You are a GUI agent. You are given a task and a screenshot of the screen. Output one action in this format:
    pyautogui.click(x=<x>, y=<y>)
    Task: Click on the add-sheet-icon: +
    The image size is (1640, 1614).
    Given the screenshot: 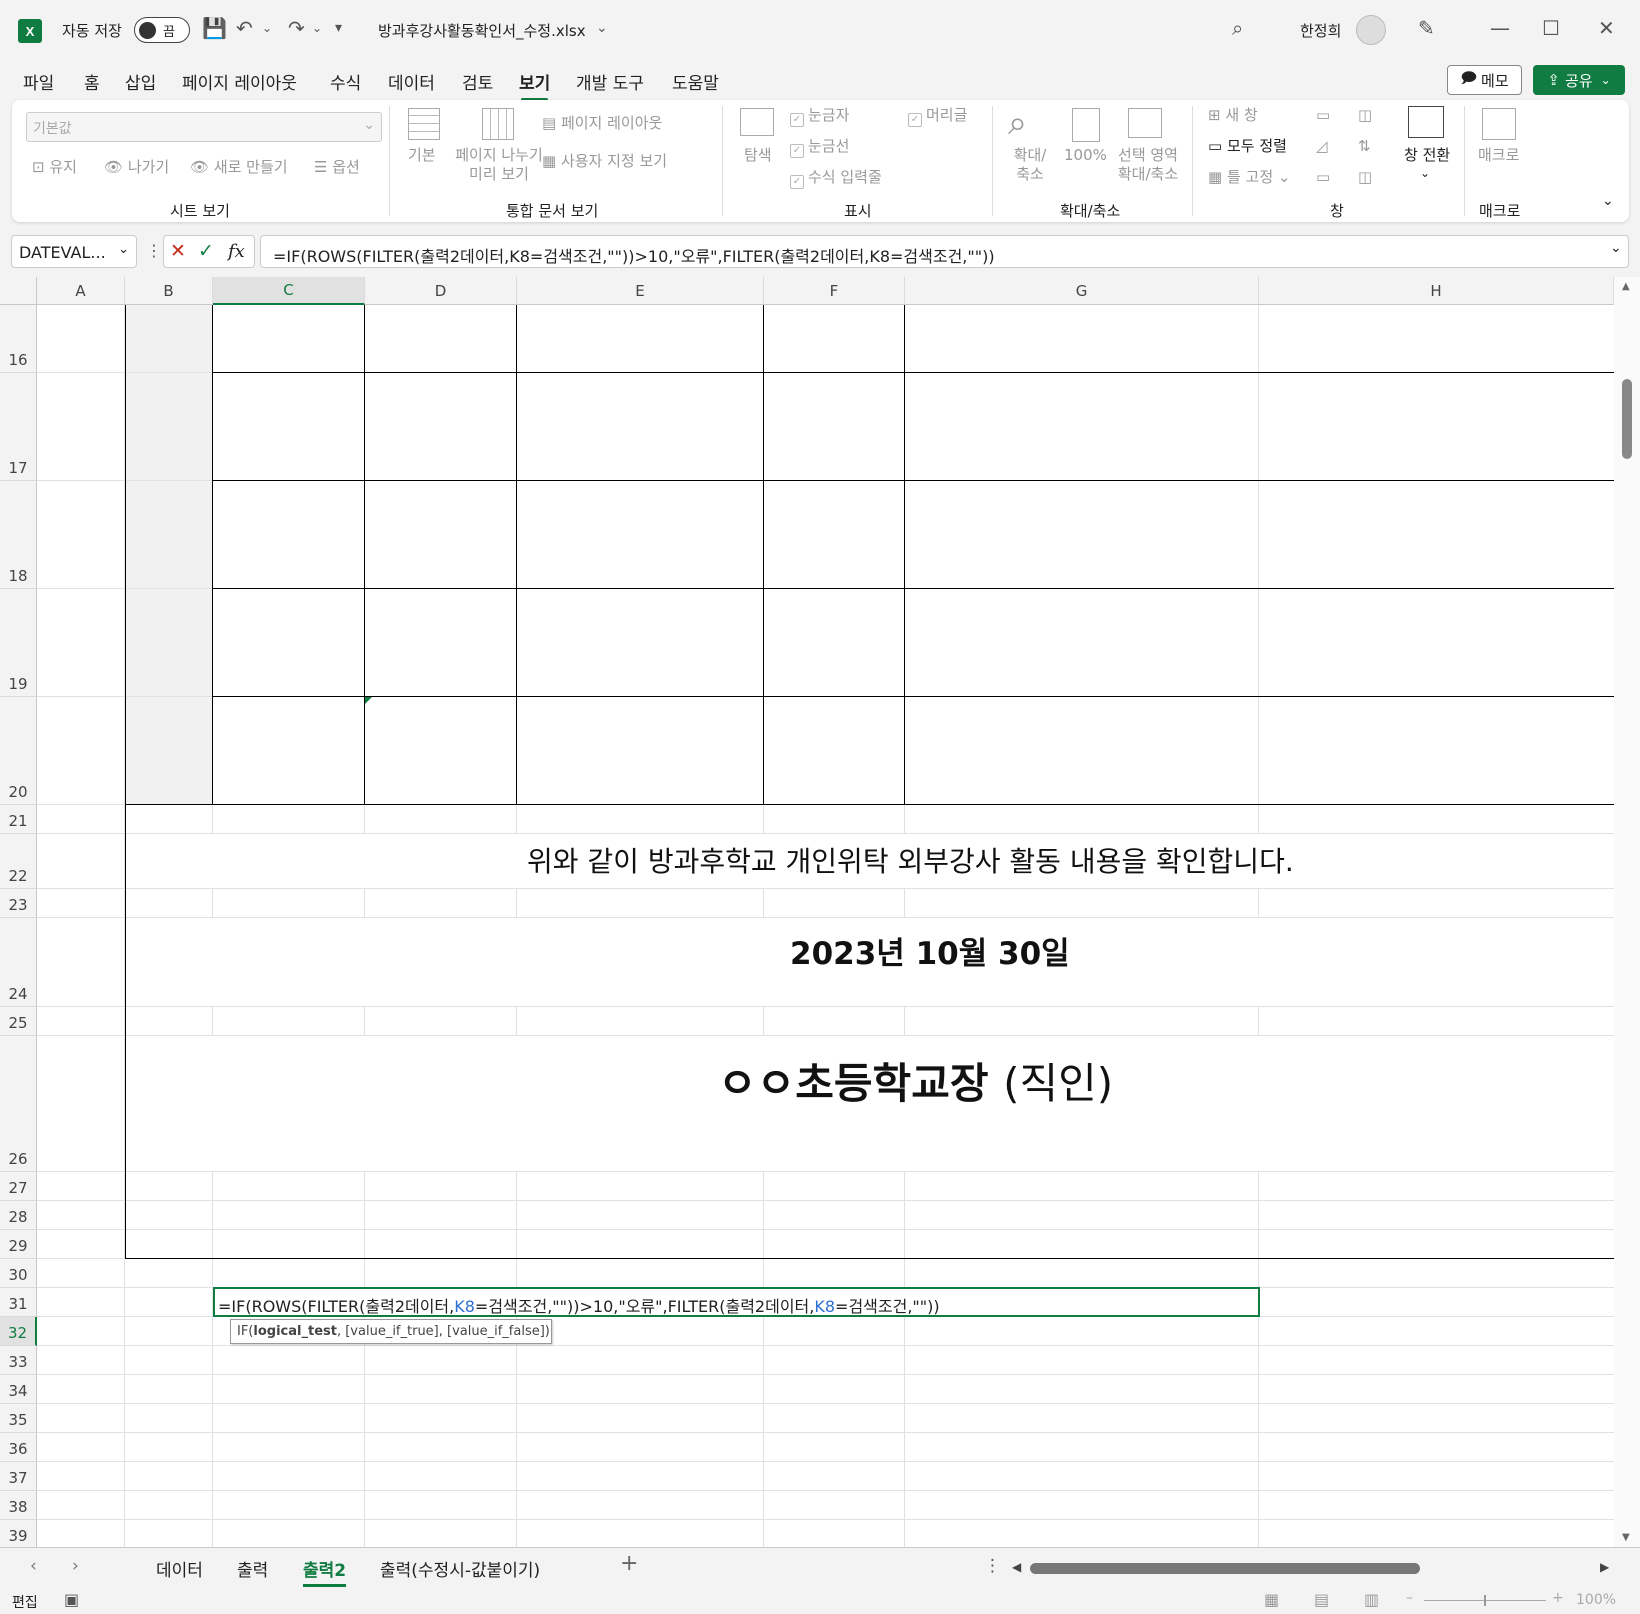 What is the action you would take?
    pyautogui.click(x=629, y=1563)
    